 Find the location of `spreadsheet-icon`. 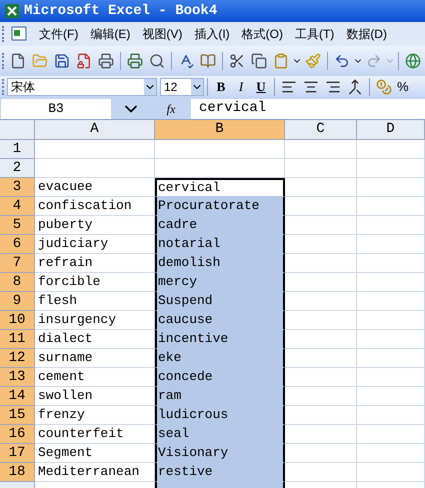

spreadsheet-icon is located at coordinates (12, 11).